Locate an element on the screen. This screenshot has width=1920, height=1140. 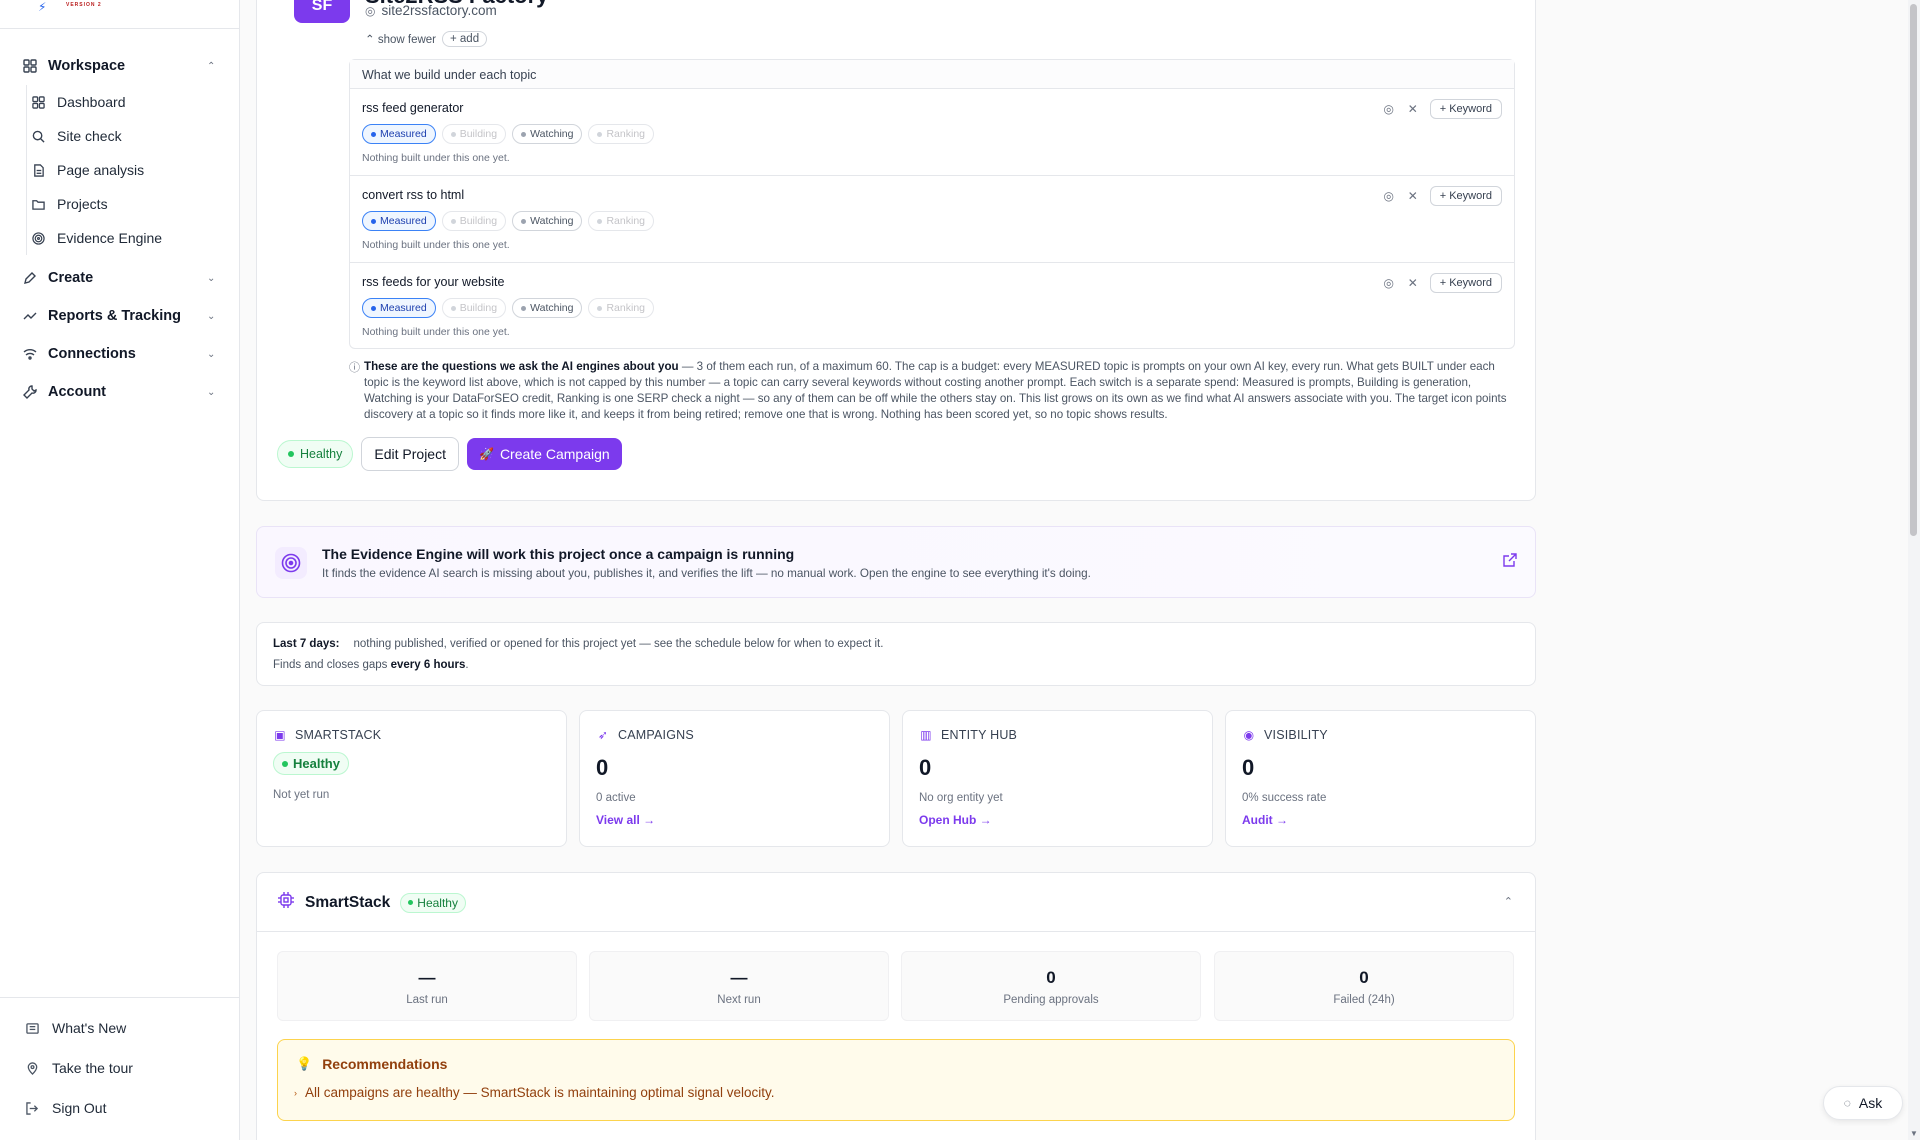
nav-group-reports: Reports & Tracking ⌄ is located at coordinates (119, 316).